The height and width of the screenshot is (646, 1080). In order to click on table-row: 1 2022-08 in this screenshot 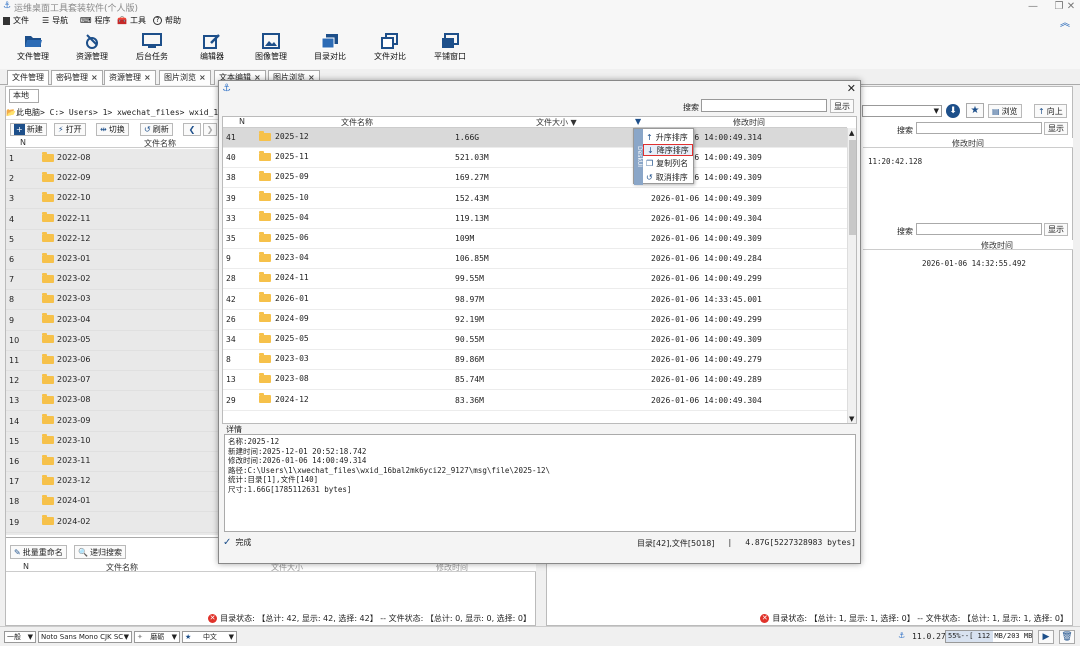, I will do `click(112, 159)`.